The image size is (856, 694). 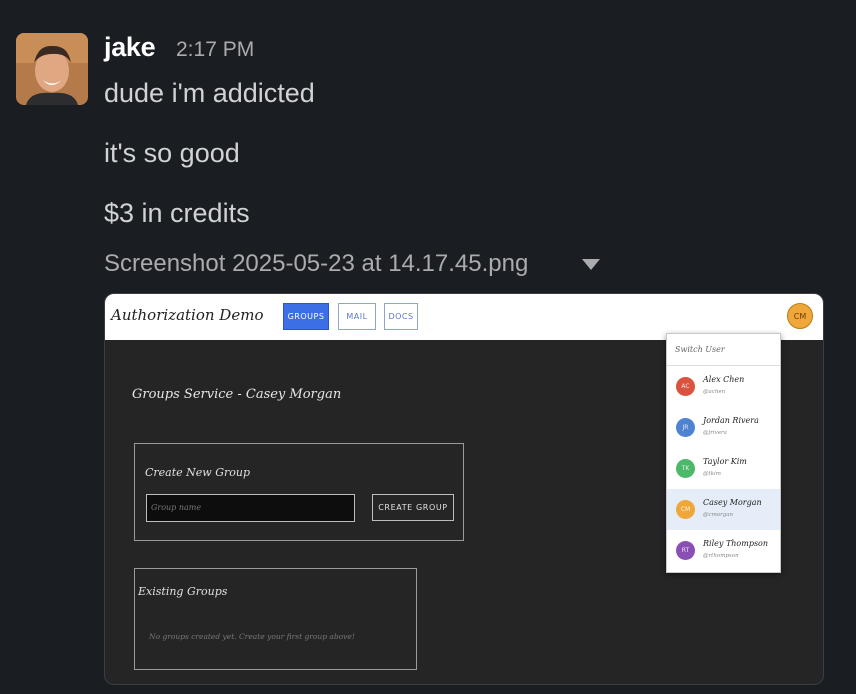 What do you see at coordinates (712, 474) in the screenshot?
I see `user-handle: @tkim` at bounding box center [712, 474].